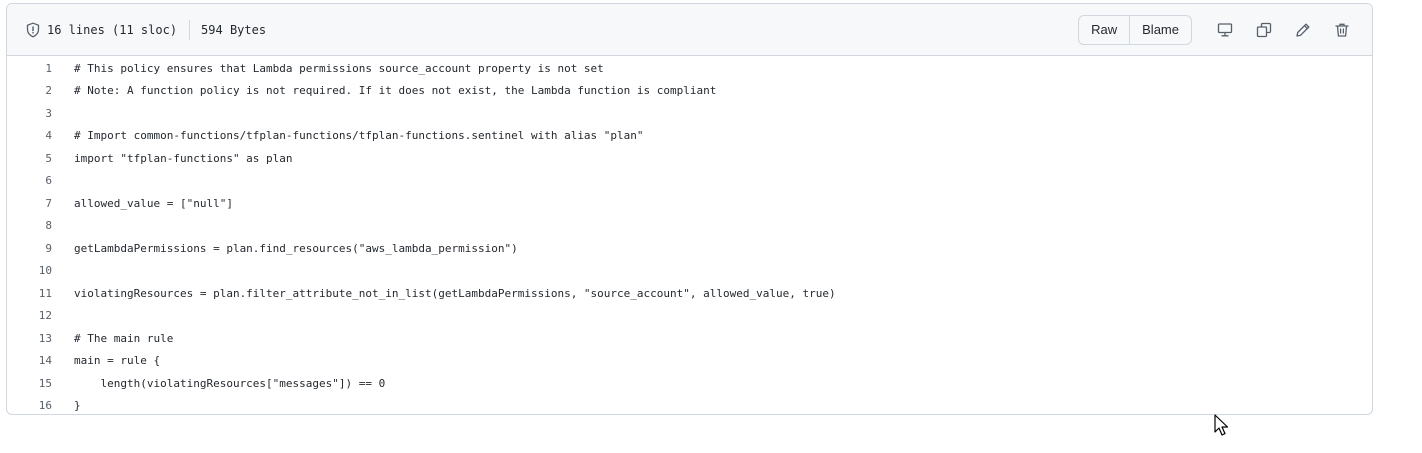  What do you see at coordinates (29, 405) in the screenshot?
I see `line-number: 16` at bounding box center [29, 405].